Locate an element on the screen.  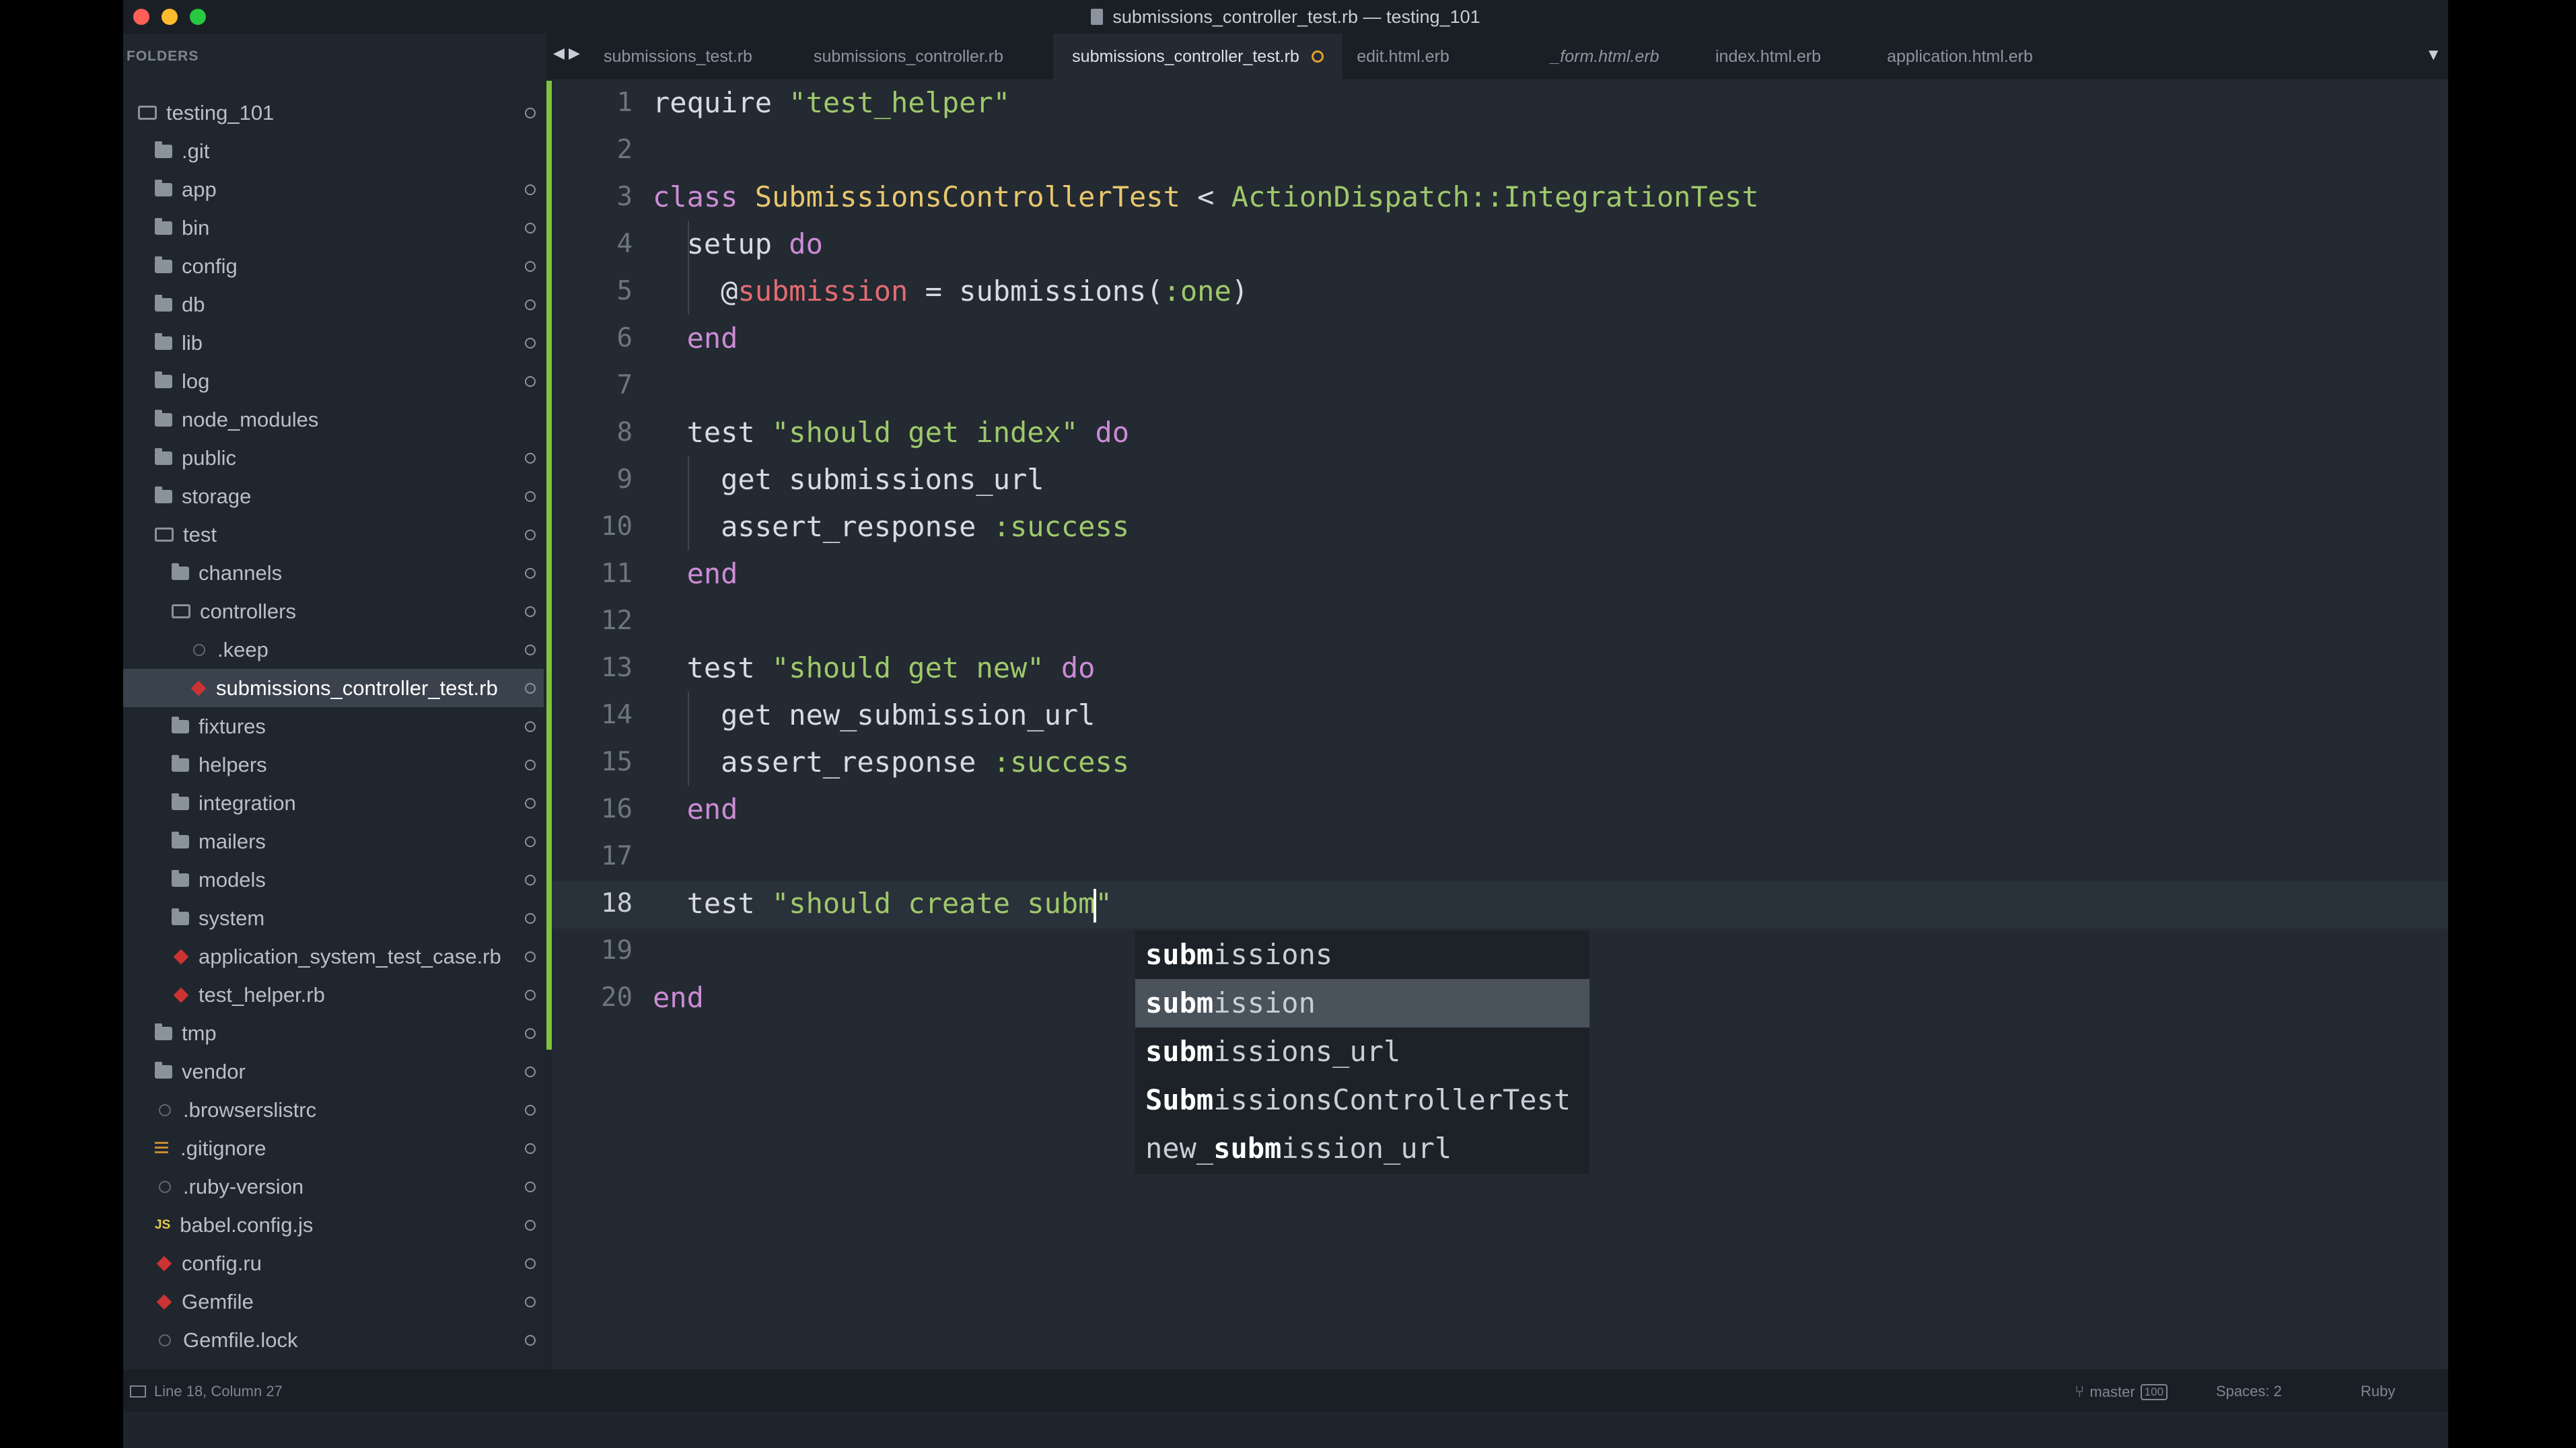
sidebar-item: .git is located at coordinates (333, 151).